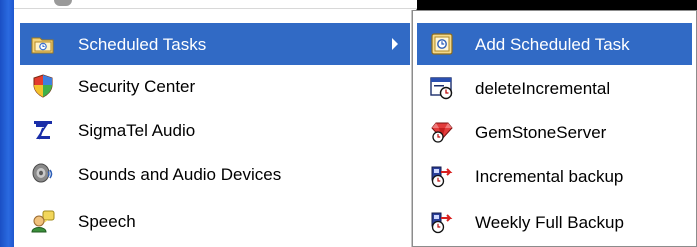 The height and width of the screenshot is (247, 697). What do you see at coordinates (43, 44) in the screenshot?
I see `scheduled-tasks-folder-icon` at bounding box center [43, 44].